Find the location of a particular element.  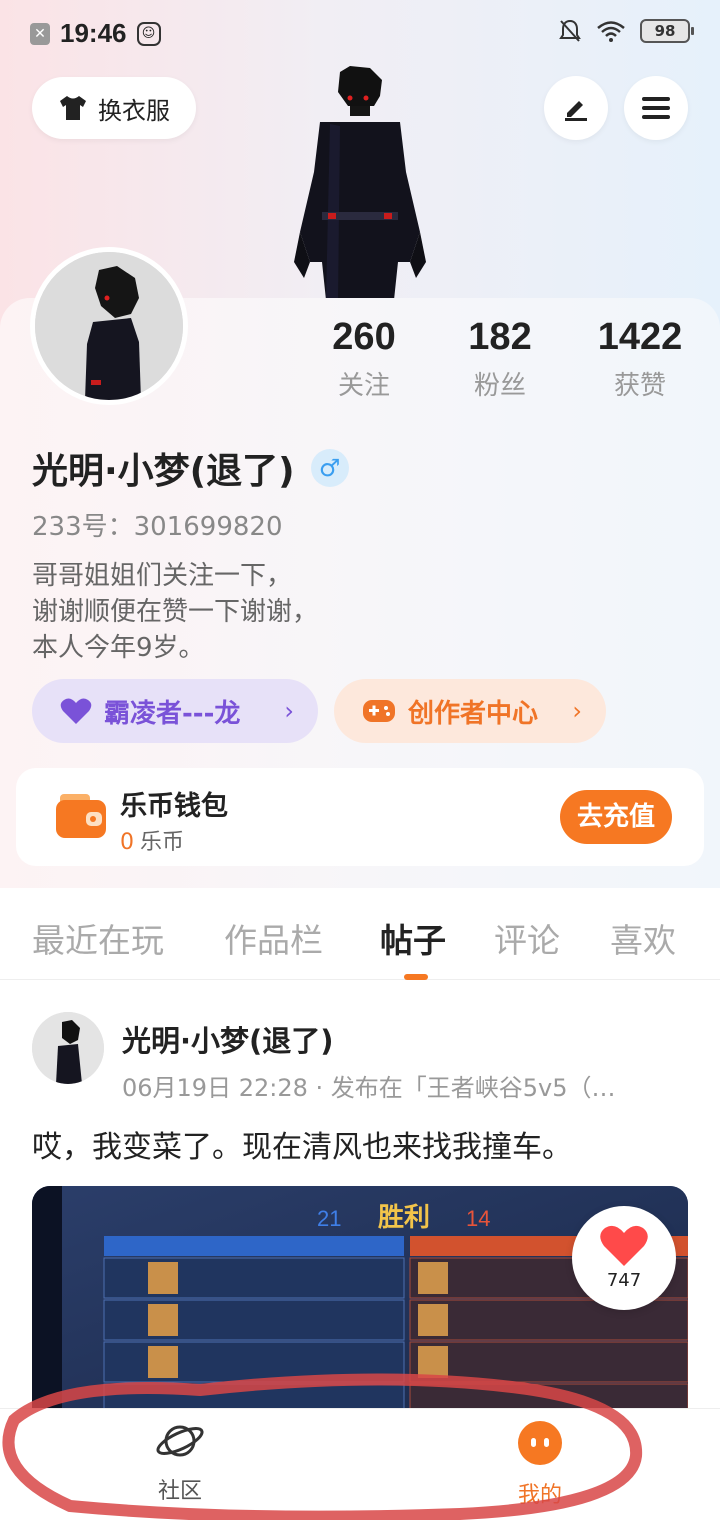

wallet-card: 乐币钱包 0 乐币 去充值 is located at coordinates (360, 817).